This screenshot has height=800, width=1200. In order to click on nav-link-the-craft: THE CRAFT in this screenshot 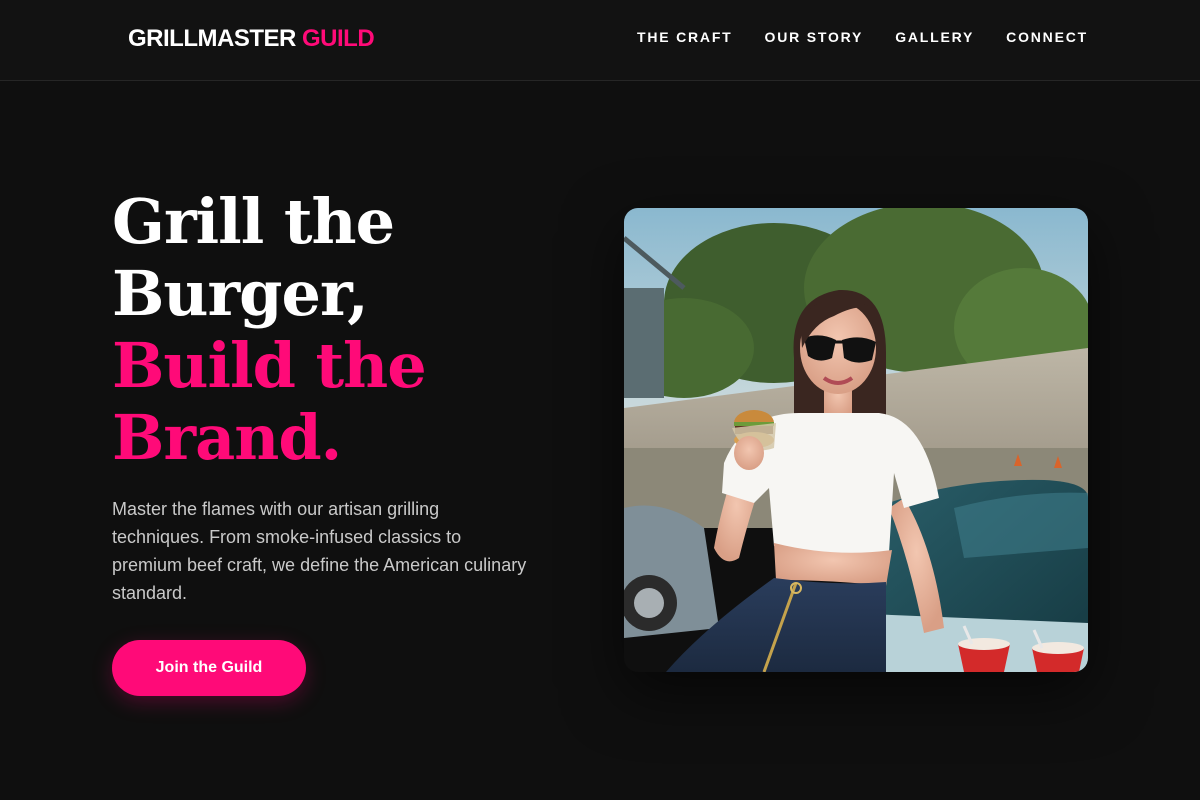, I will do `click(685, 37)`.